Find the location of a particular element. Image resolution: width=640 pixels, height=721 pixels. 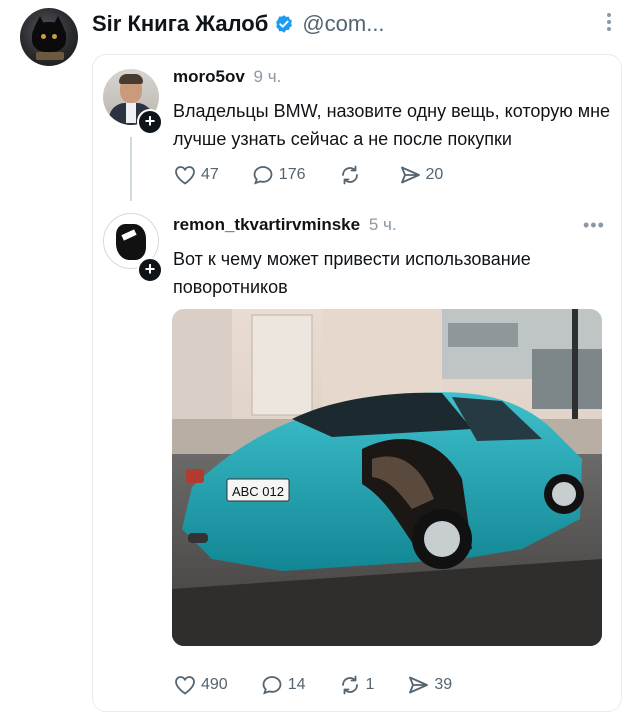

quoted-post-meta: moro5ov 9 ч. is located at coordinates (227, 77).